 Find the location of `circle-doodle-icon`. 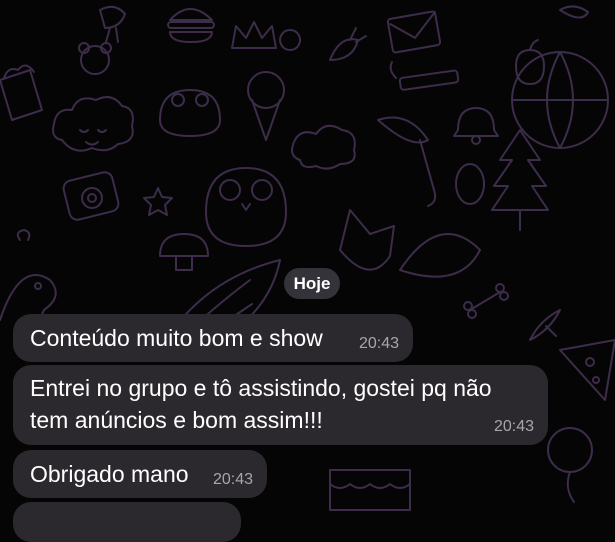

circle-doodle-icon is located at coordinates (290, 40).